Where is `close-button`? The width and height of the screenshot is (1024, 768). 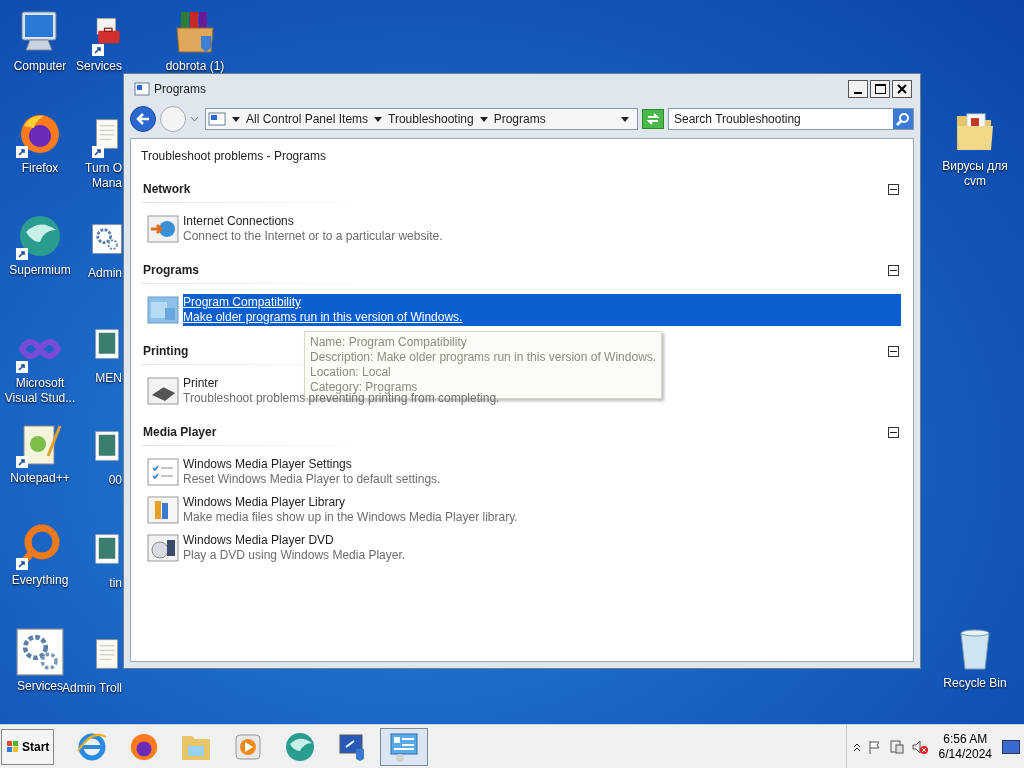
close-button is located at coordinates (902, 89).